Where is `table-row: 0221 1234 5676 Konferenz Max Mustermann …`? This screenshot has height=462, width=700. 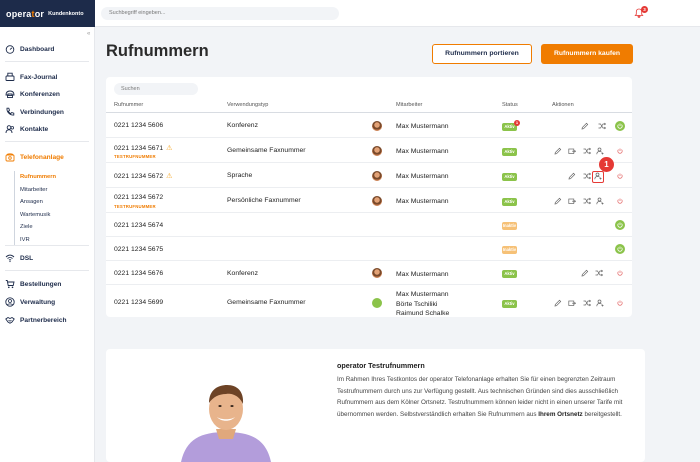 table-row: 0221 1234 5676 Konferenz Max Mustermann … is located at coordinates (369, 273).